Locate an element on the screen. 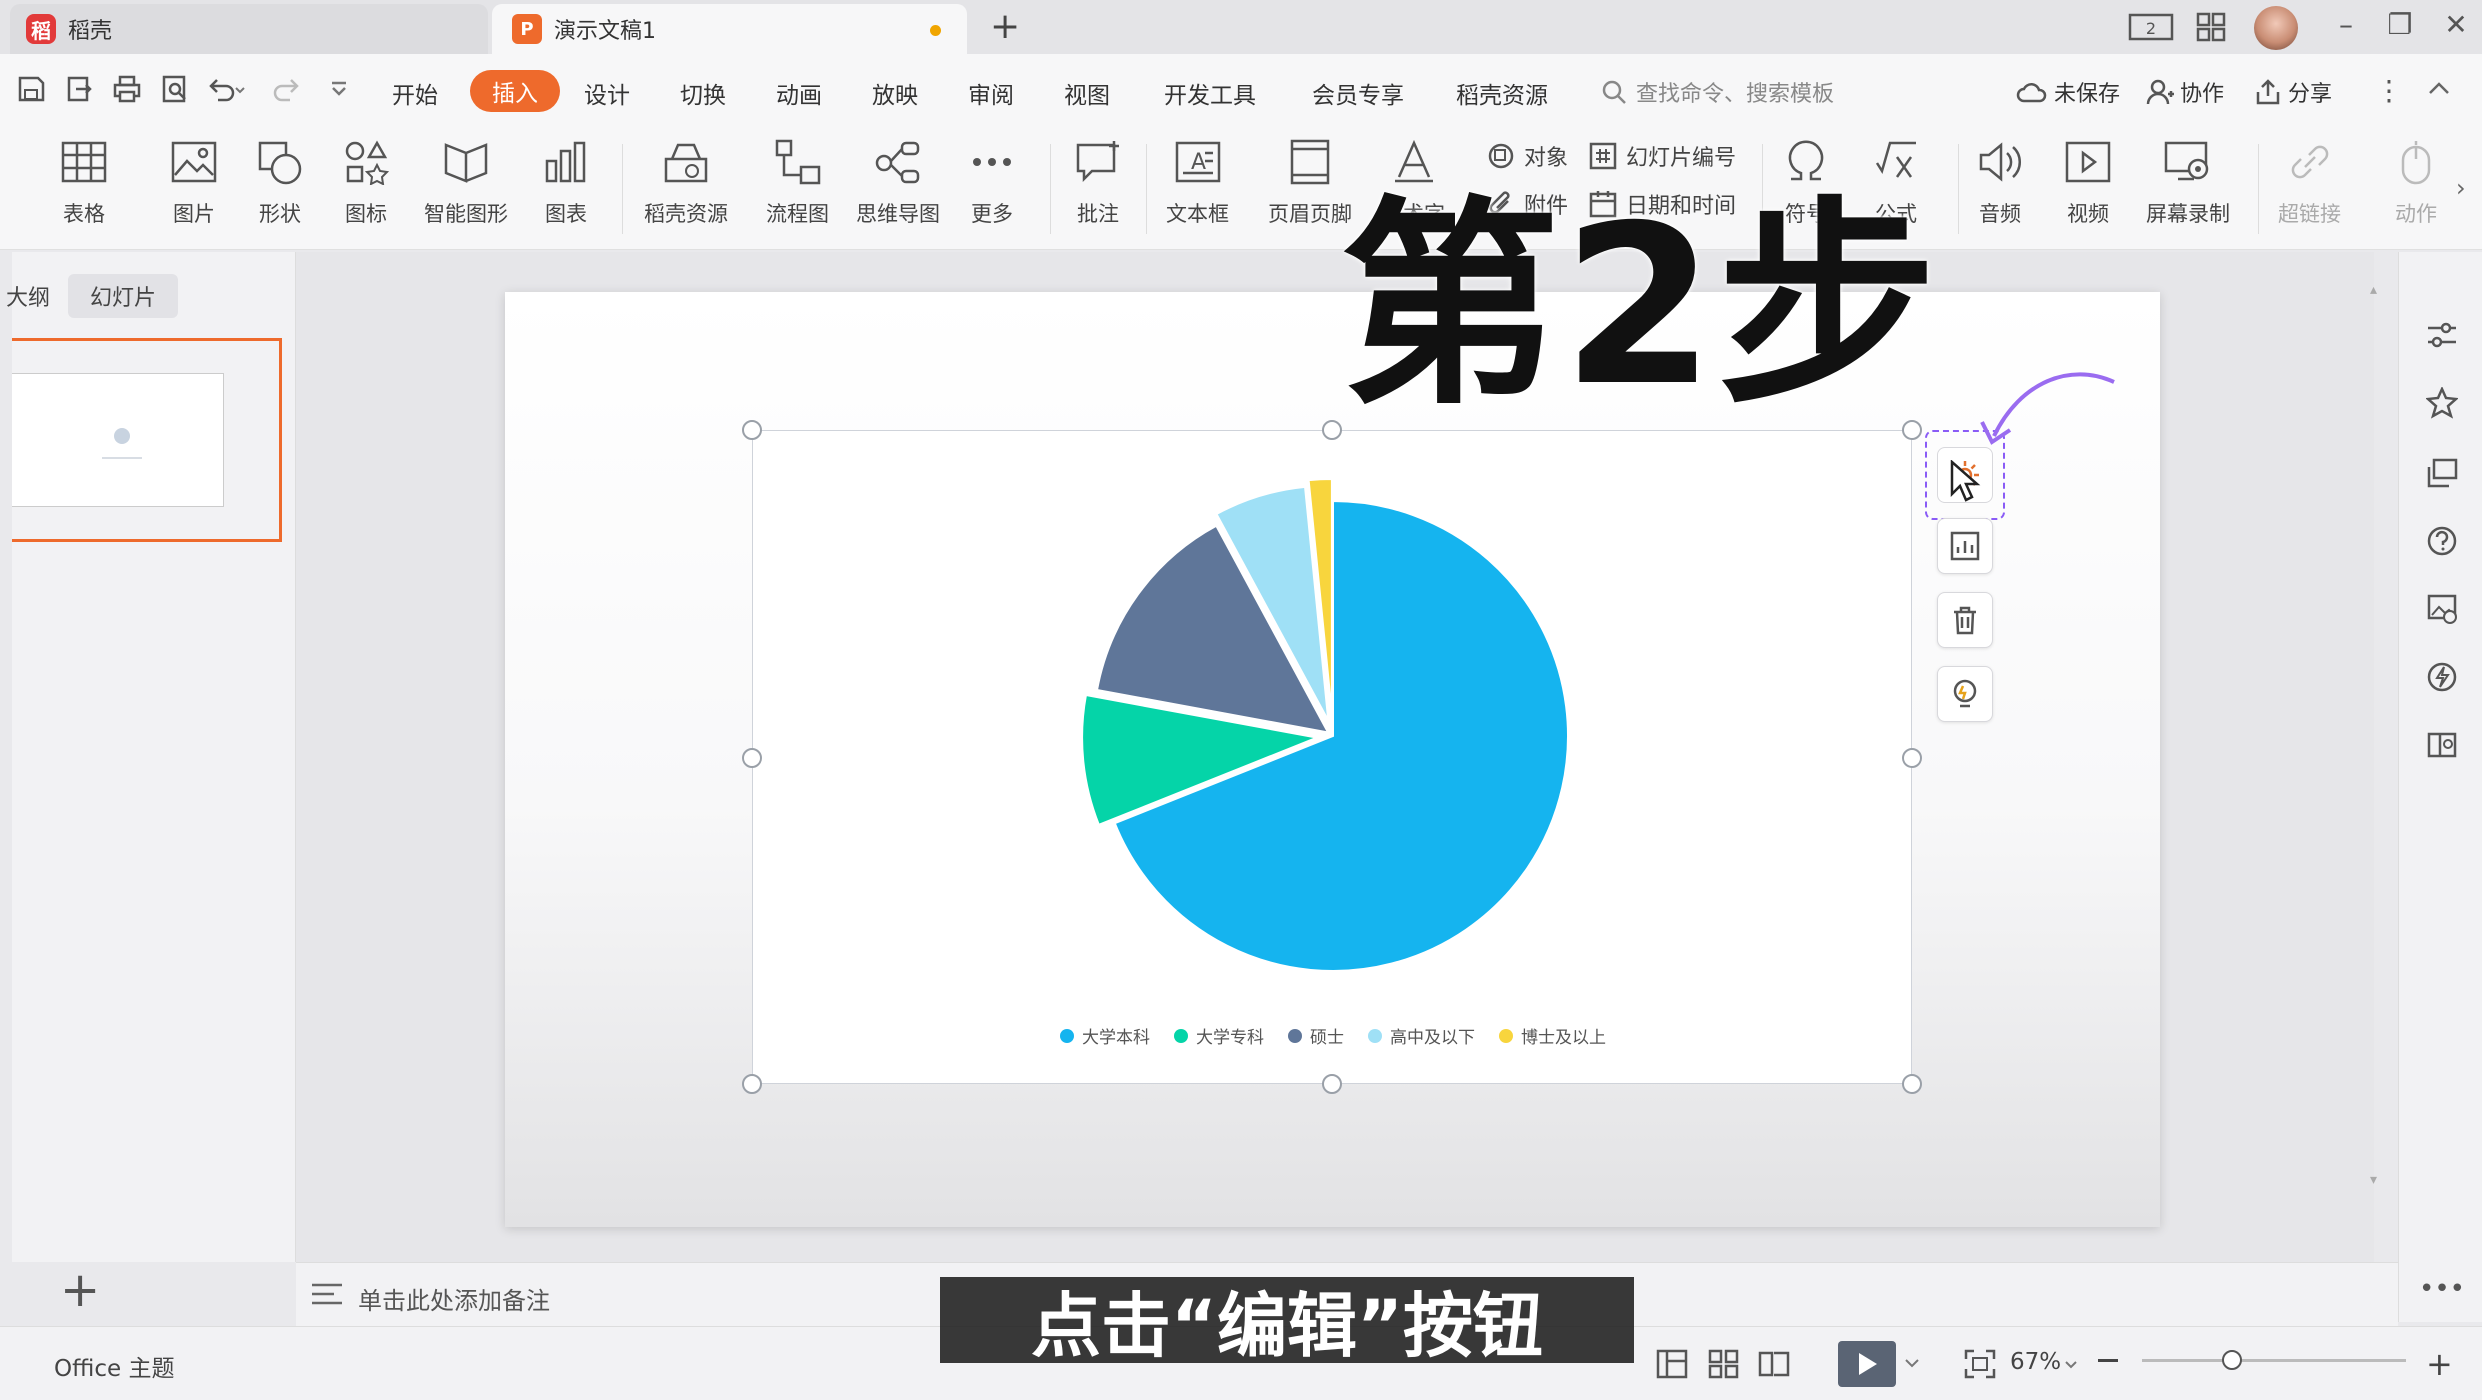 This screenshot has width=2482, height=1400. audio-button: 音频 is located at coordinates (2000, 182).